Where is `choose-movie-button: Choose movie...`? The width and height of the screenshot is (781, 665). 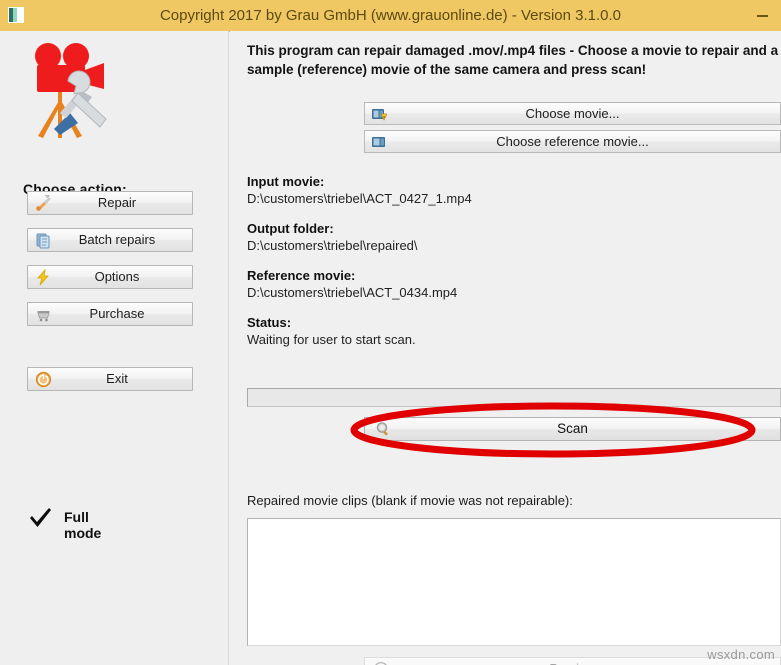
choose-movie-button: Choose movie... is located at coordinates (572, 113).